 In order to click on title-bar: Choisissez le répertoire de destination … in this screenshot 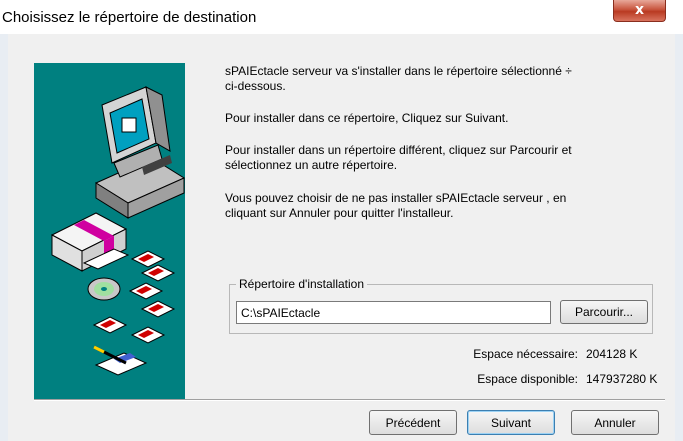, I will do `click(341, 17)`.